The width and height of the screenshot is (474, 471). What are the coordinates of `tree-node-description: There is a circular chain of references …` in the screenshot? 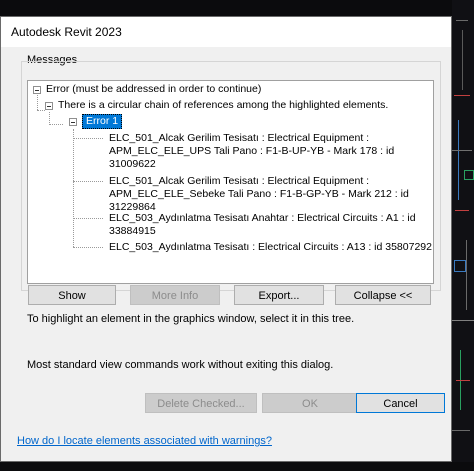 It's located at (223, 105).